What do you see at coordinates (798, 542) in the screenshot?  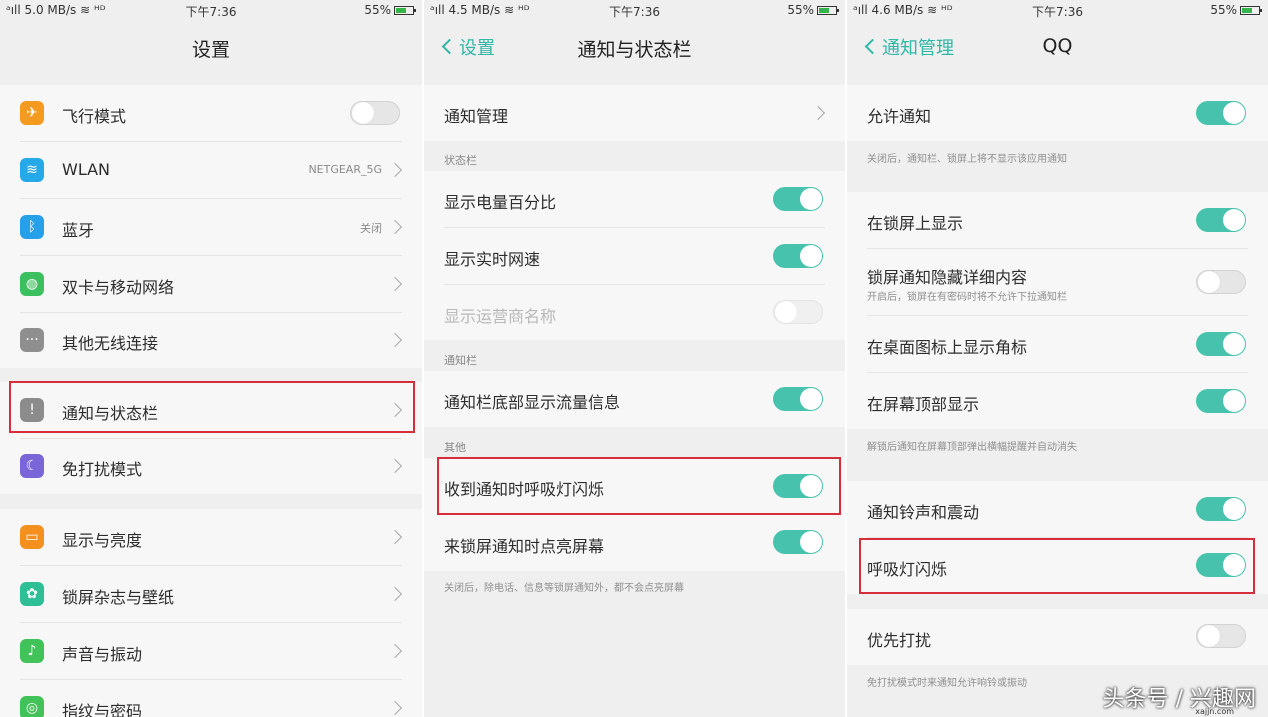 I see `wake-screen-toggle` at bounding box center [798, 542].